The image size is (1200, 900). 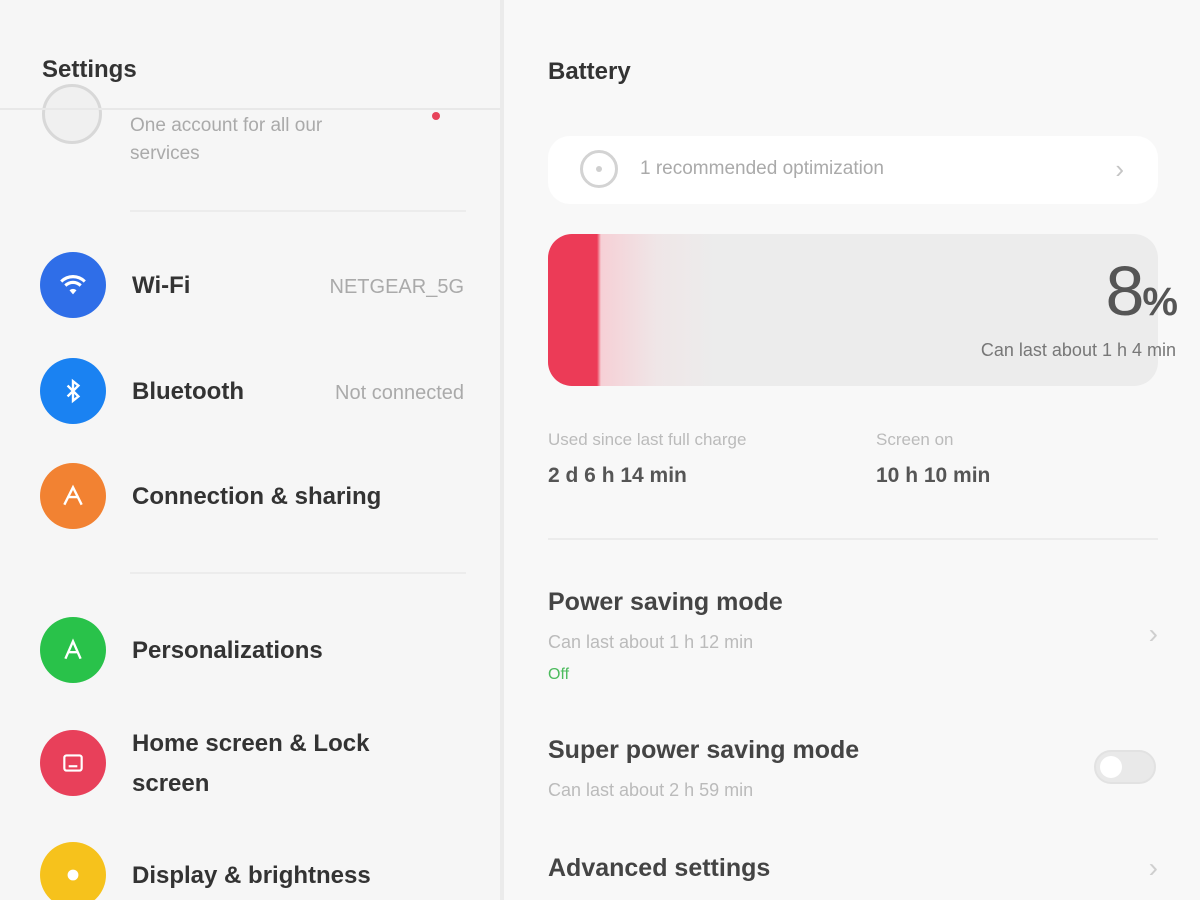 What do you see at coordinates (250, 391) in the screenshot?
I see `sidebar-item-bluetooth: Bluetooth Not connected` at bounding box center [250, 391].